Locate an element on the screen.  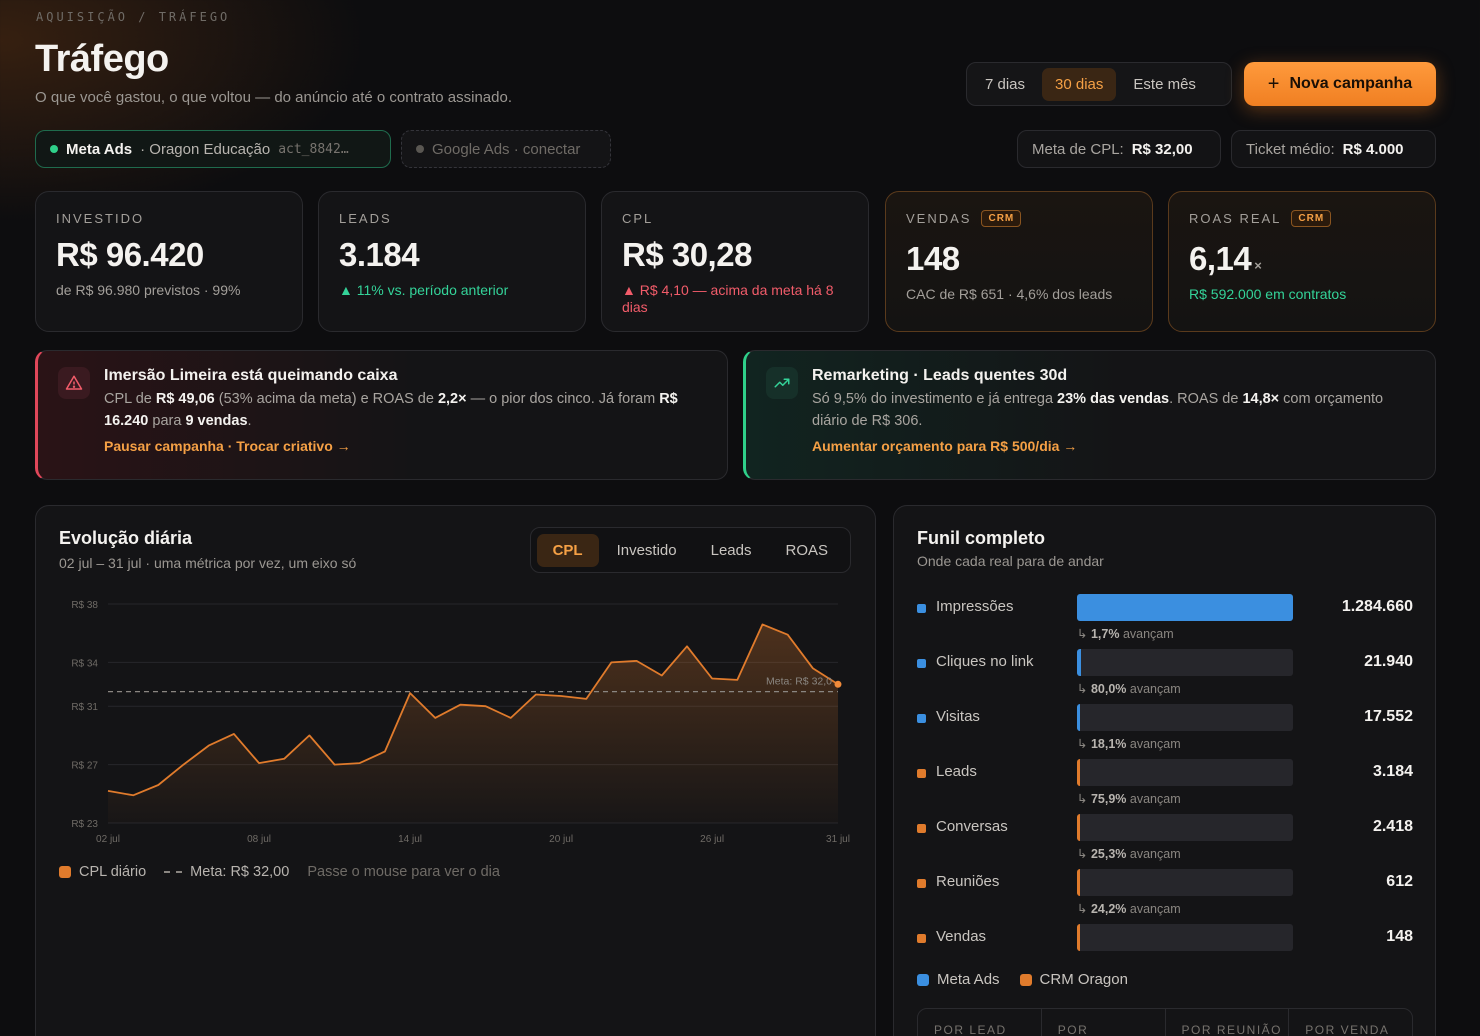
conversion-rate: 80,0% is located at coordinates (1108, 689).